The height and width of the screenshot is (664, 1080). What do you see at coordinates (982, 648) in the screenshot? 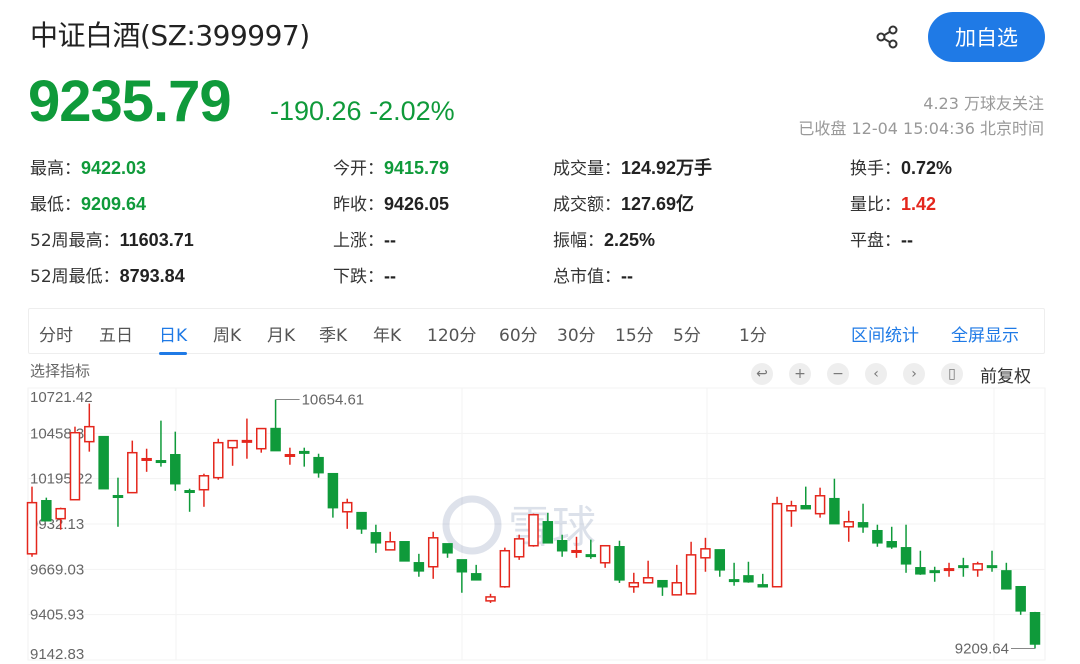
I see `min-price-label: 9209.64` at bounding box center [982, 648].